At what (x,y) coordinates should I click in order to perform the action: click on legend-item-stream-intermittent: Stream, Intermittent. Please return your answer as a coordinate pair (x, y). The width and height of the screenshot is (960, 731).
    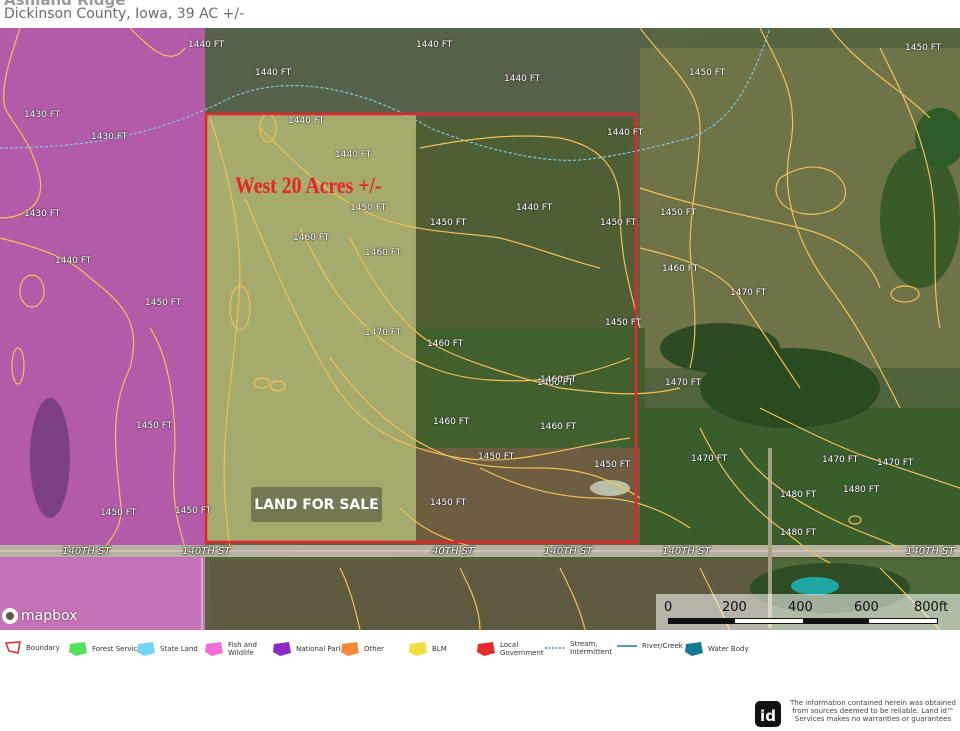
    Looking at the image, I should click on (578, 648).